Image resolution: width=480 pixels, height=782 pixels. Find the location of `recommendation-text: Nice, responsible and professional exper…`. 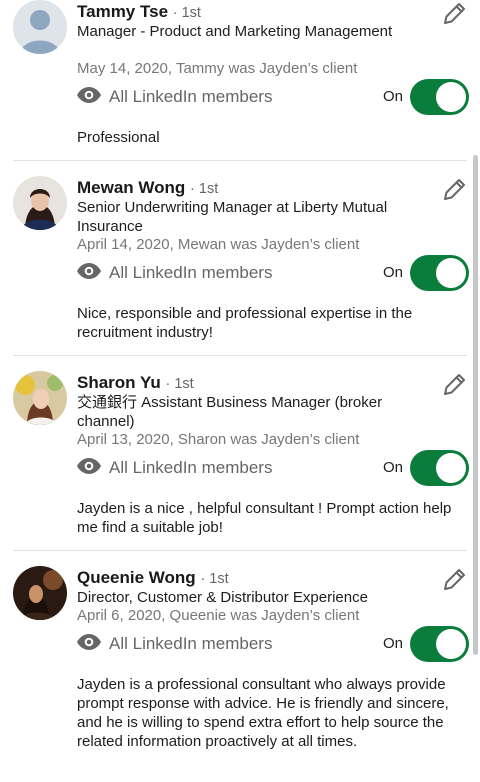

recommendation-text: Nice, responsible and professional exper… is located at coordinates (245, 323).